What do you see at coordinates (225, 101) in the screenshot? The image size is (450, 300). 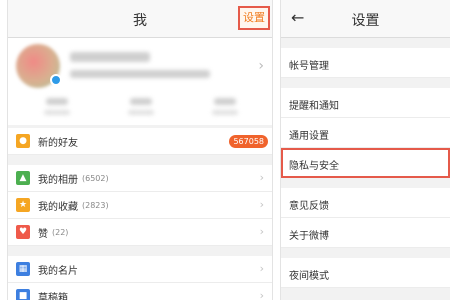 I see `blurred-stat-followers` at bounding box center [225, 101].